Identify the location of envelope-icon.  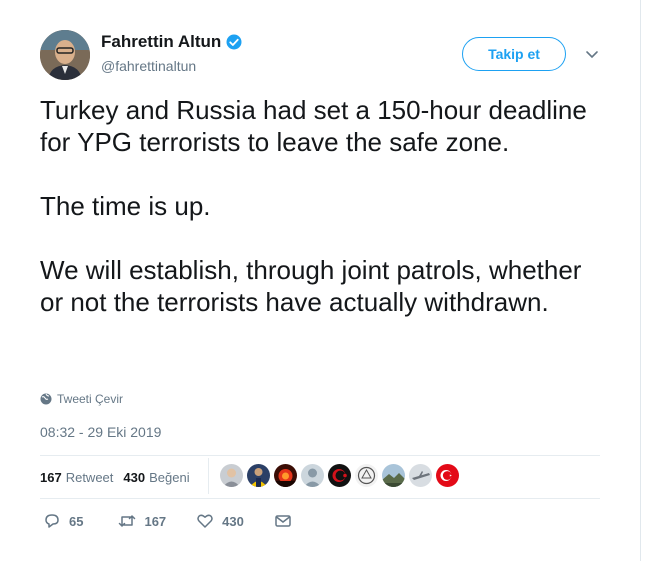
(283, 521).